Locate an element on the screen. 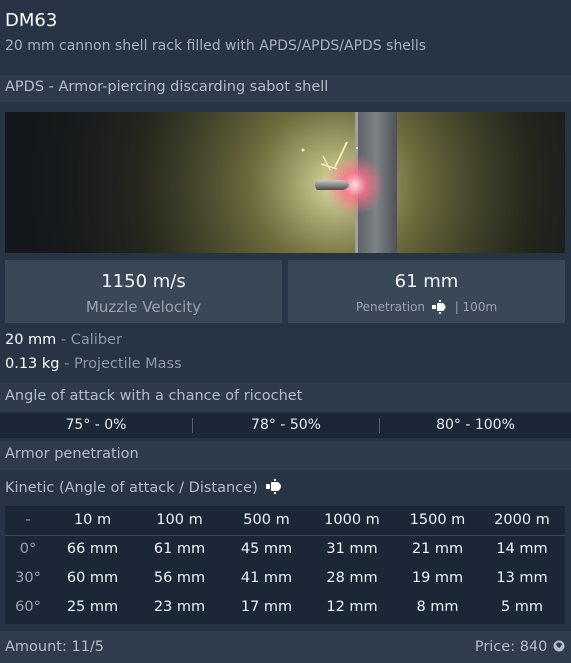  armor-penetration-band: Armor penetration is located at coordinates (285, 455).